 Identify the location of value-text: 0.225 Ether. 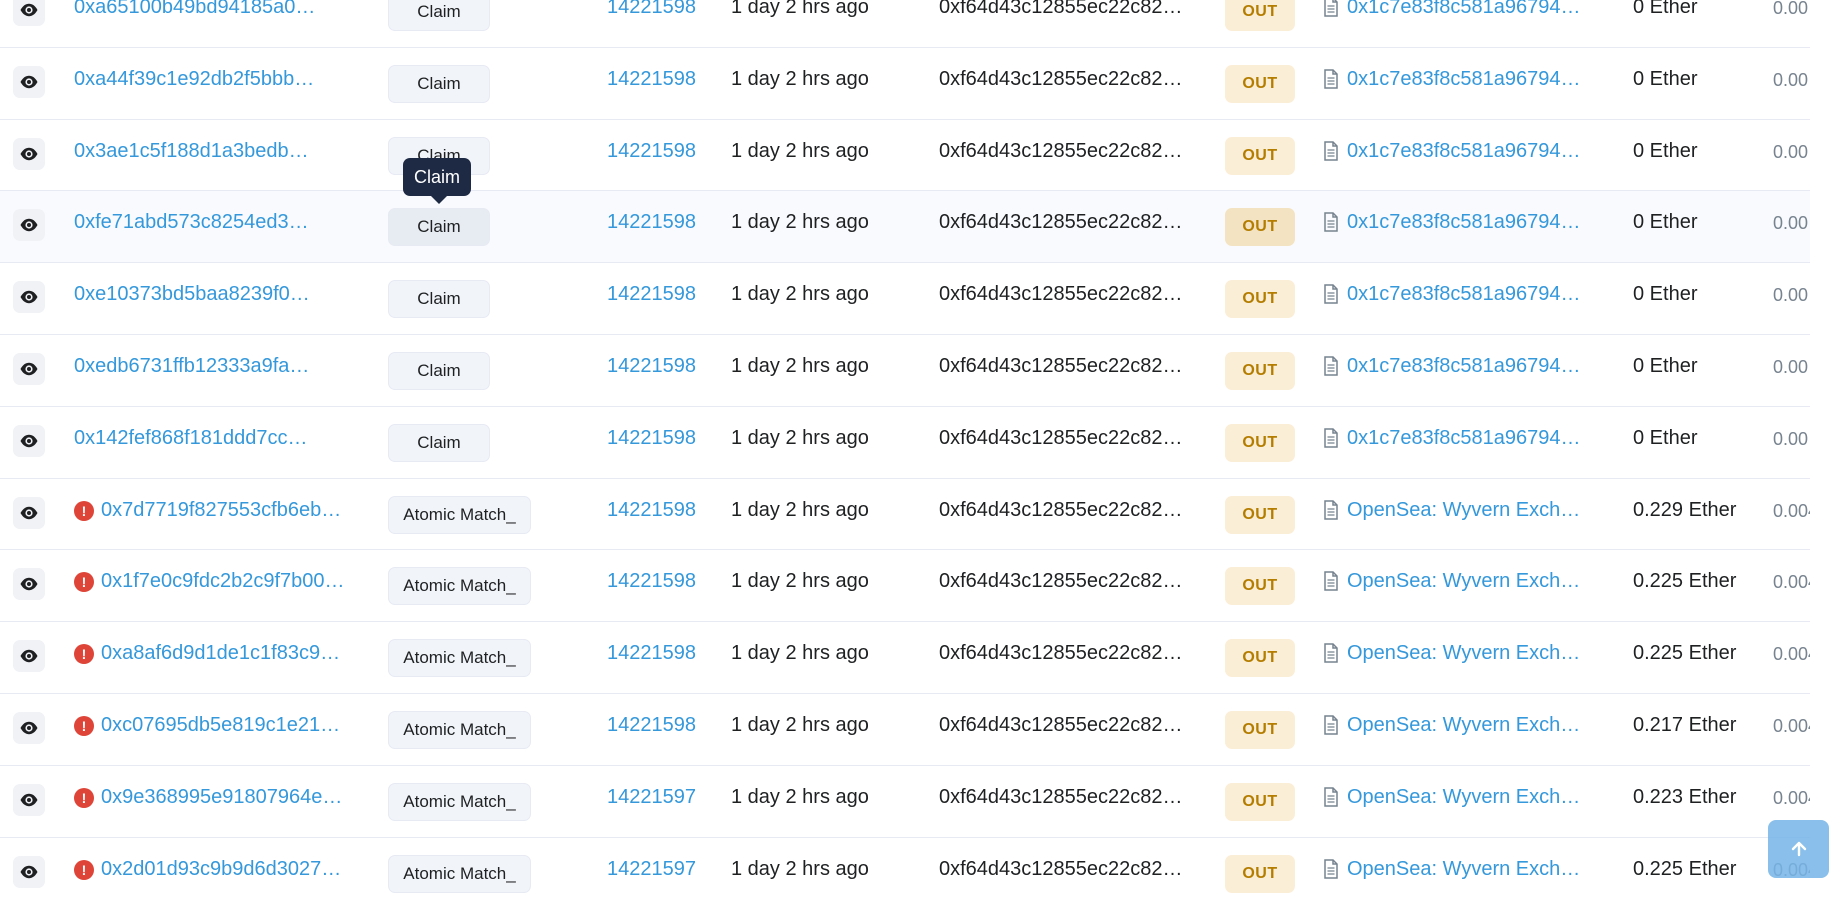
(1685, 653).